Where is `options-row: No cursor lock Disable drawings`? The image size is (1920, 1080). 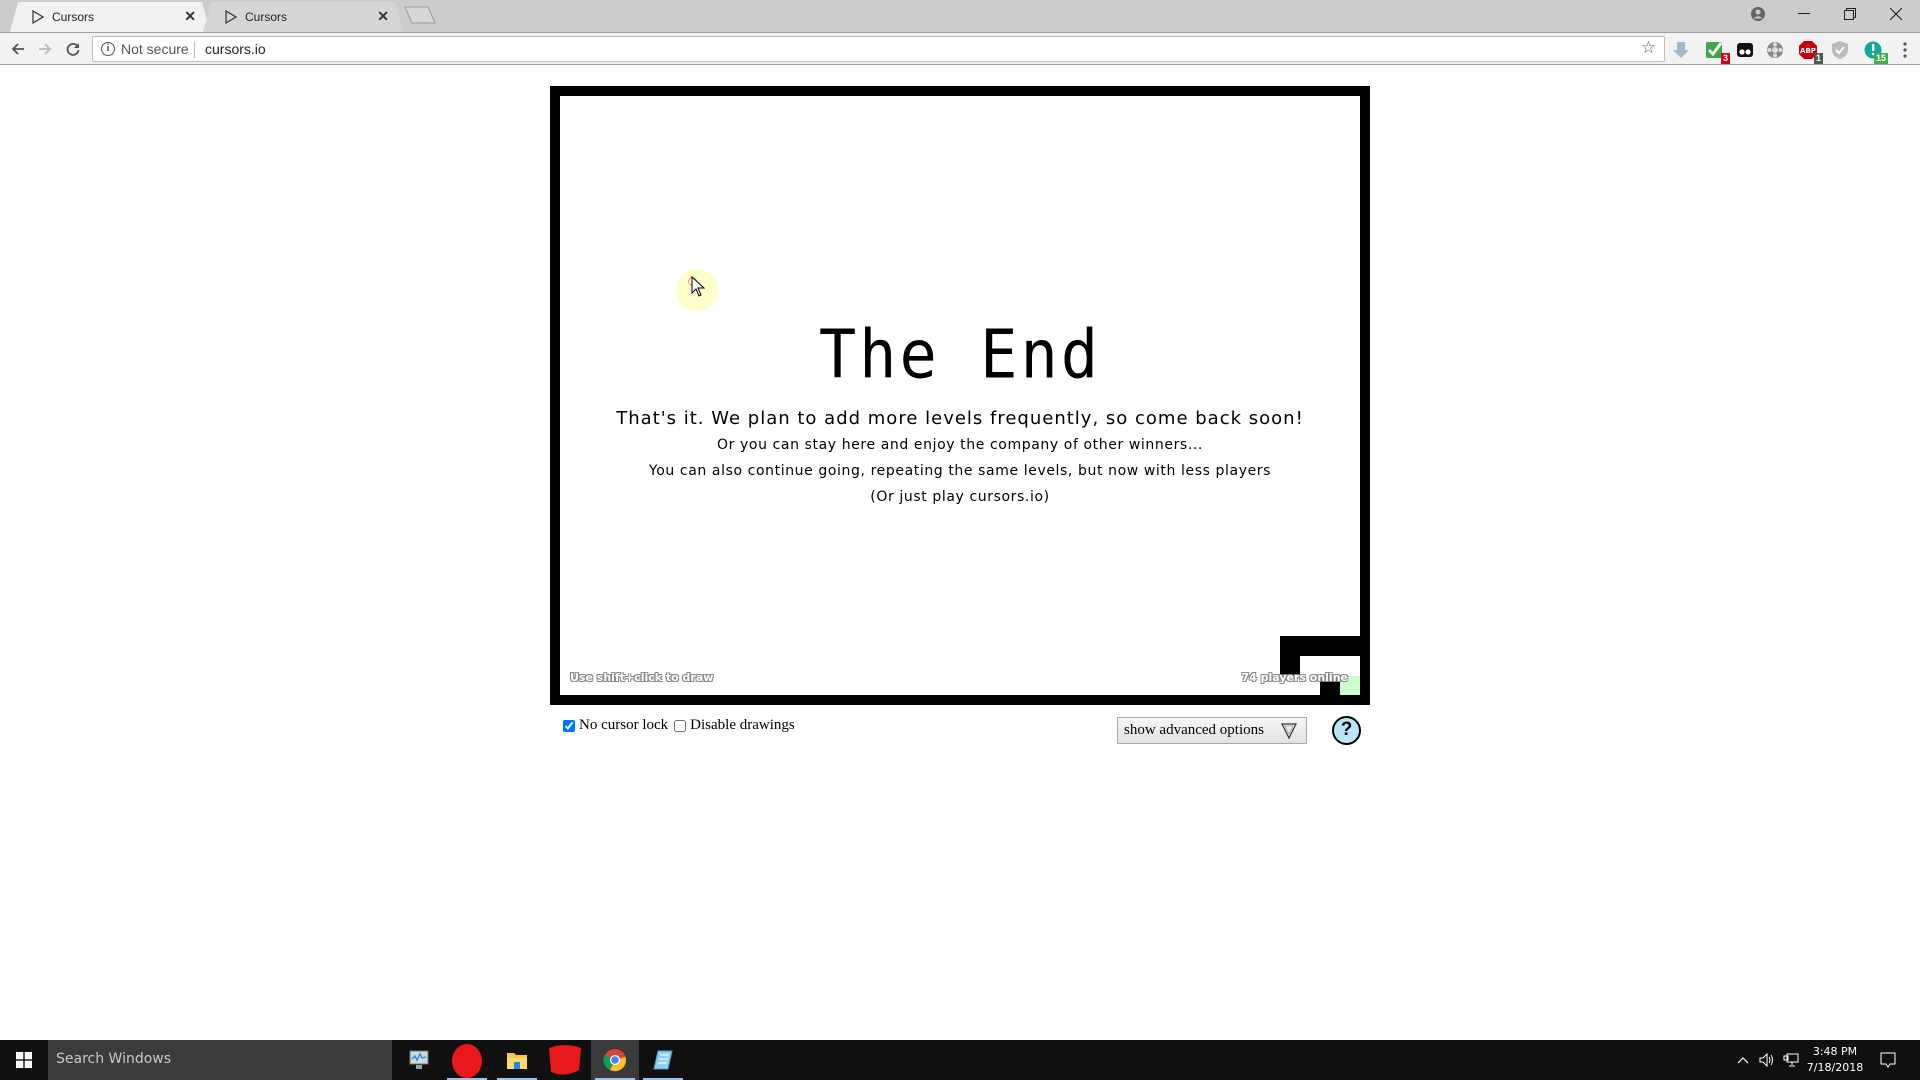 options-row: No cursor lock Disable drawings is located at coordinates (682, 725).